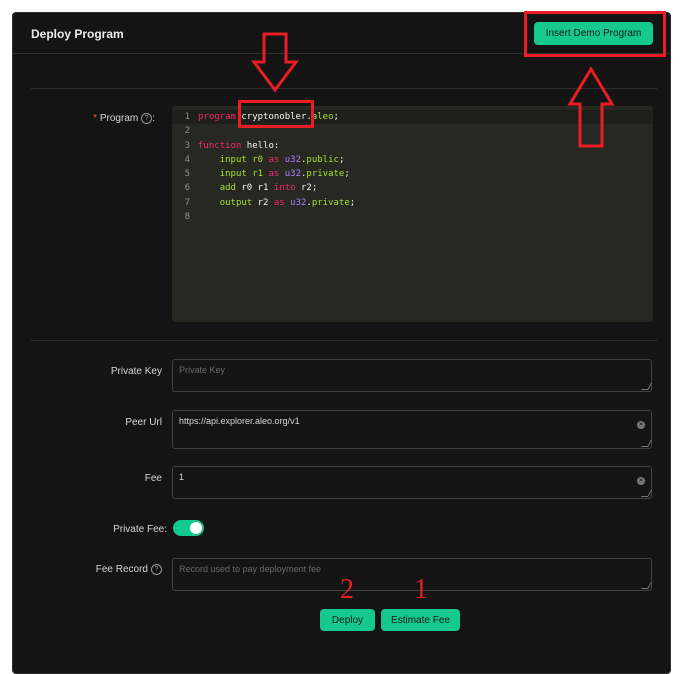  What do you see at coordinates (412, 188) in the screenshot?
I see `code-line: 6 add r0 r1 into r2;` at bounding box center [412, 188].